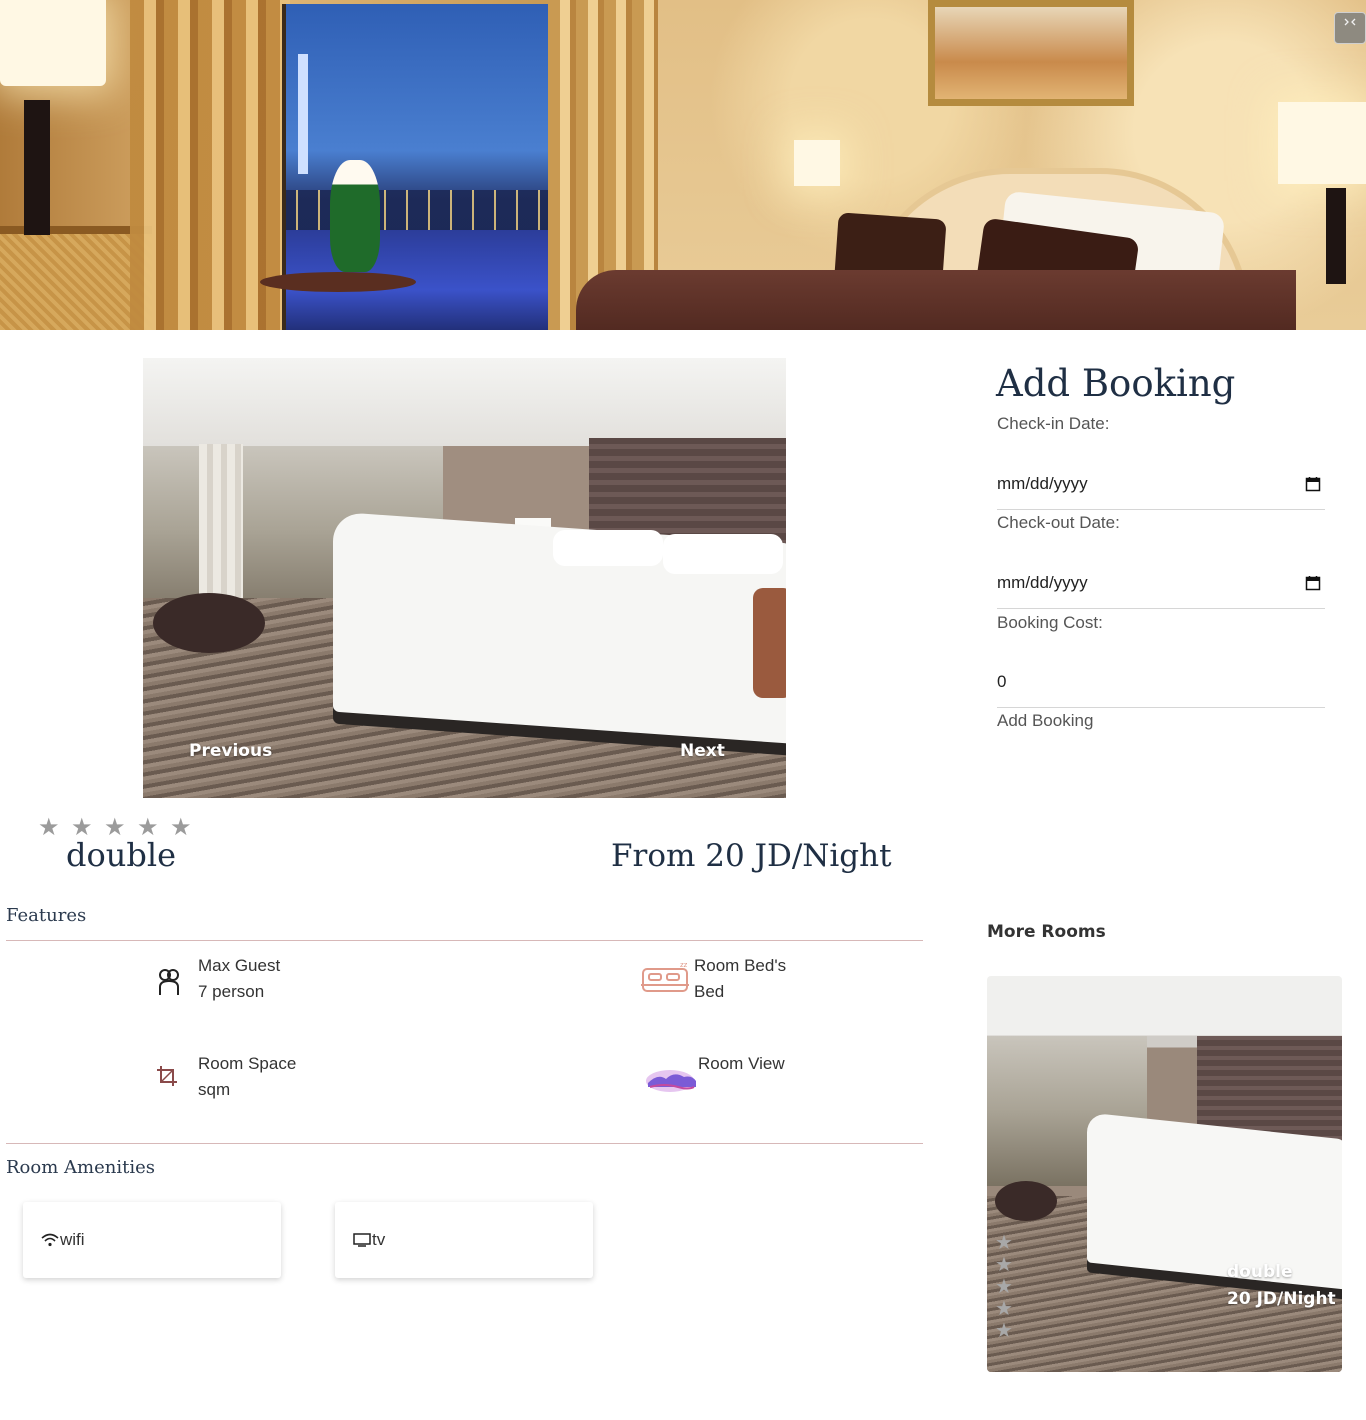 The width and height of the screenshot is (1366, 1420). I want to click on checkout-date-placeholder: mm/dd/yyyy, so click(1042, 582).